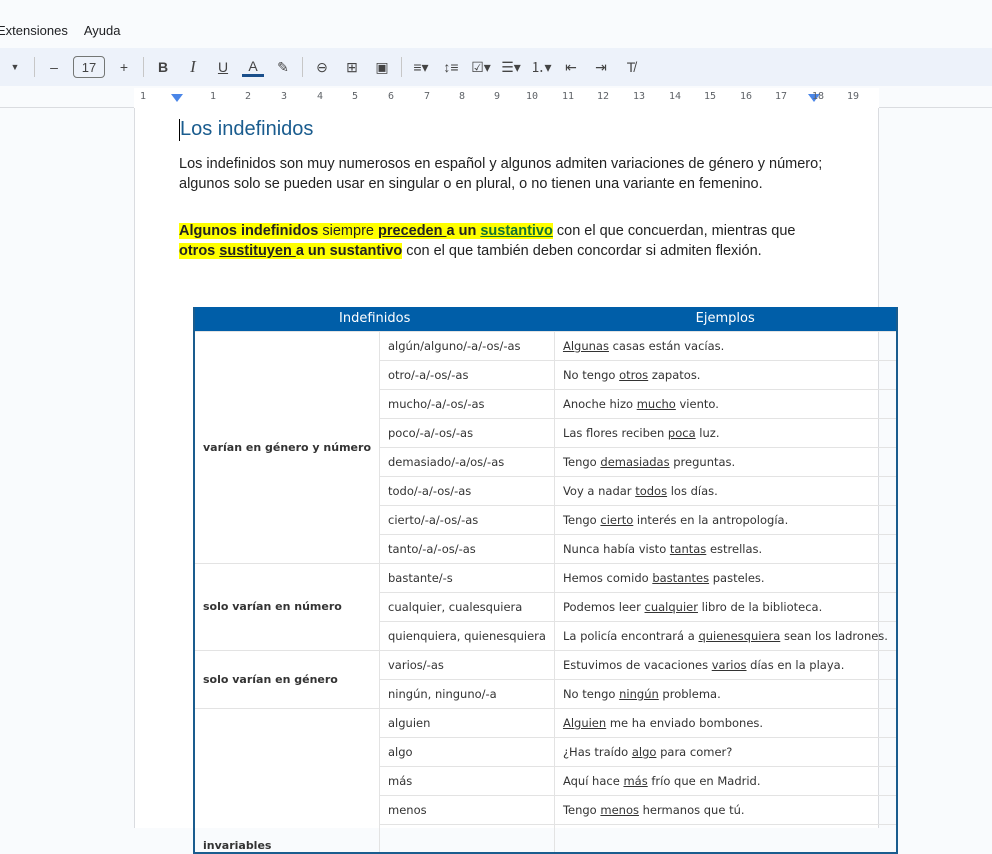 This screenshot has width=992, height=854. I want to click on example-text: viento., so click(697, 403).